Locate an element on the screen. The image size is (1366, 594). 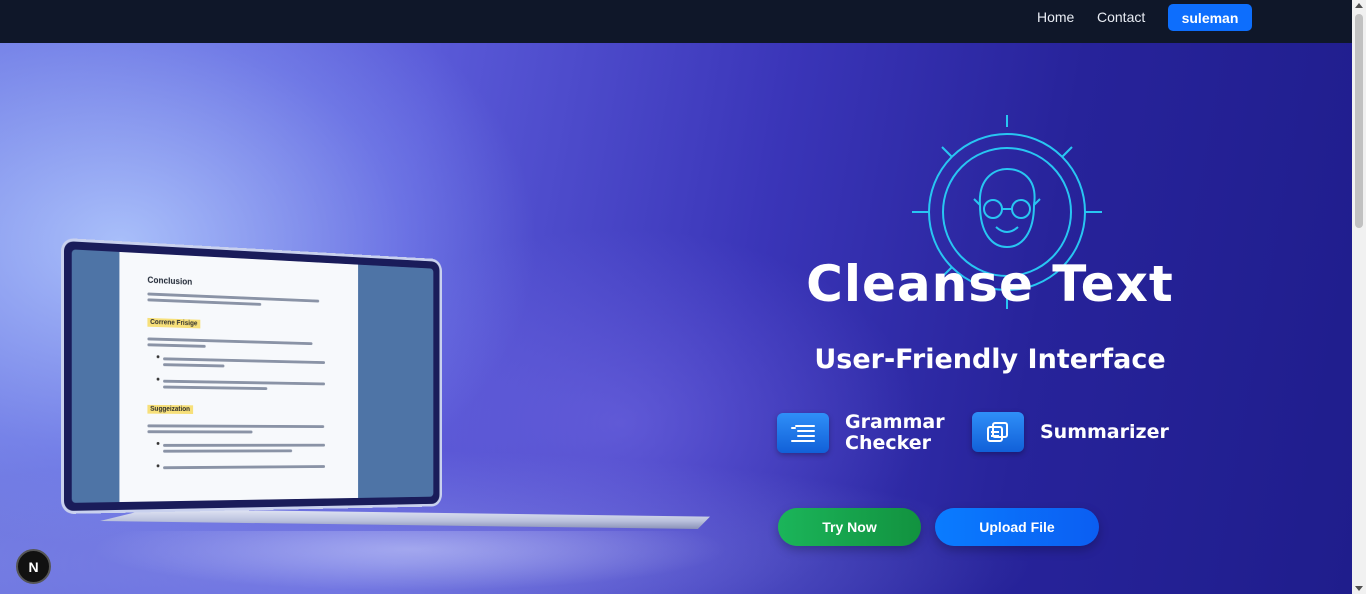
feature-grammar-label-line2: Checker is located at coordinates (888, 443).